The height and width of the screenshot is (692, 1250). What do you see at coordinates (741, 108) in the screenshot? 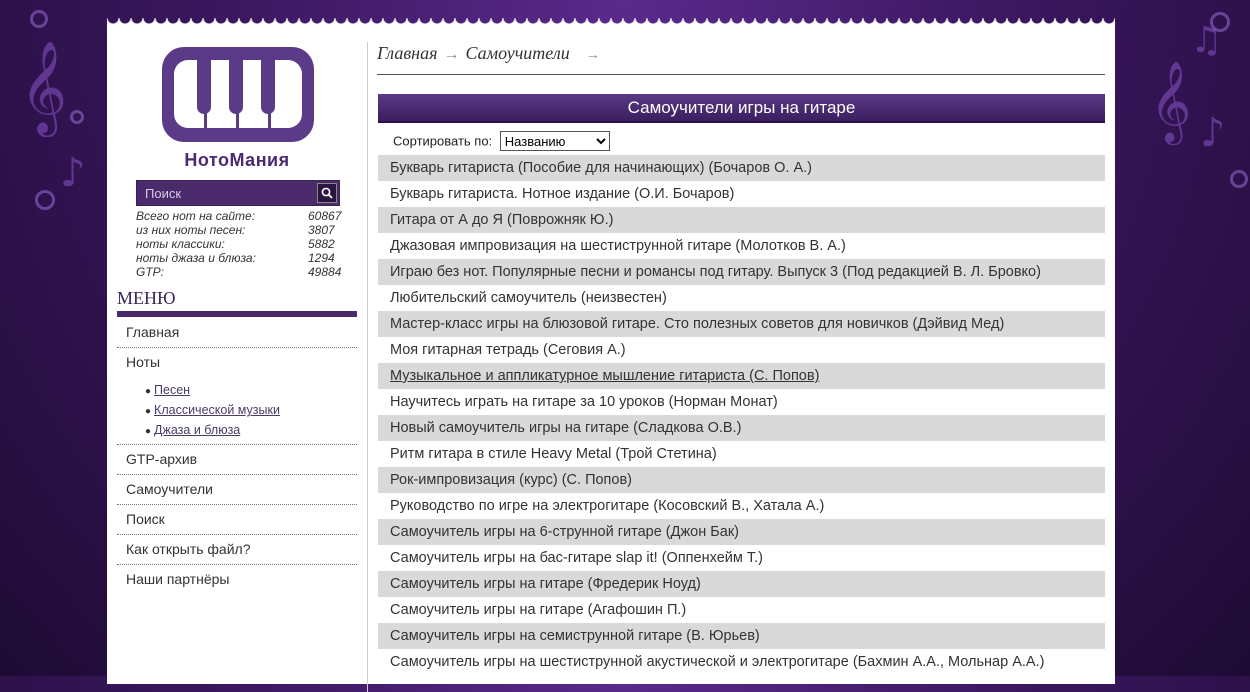
I see `page-title: Самоучители игры на гитаре` at bounding box center [741, 108].